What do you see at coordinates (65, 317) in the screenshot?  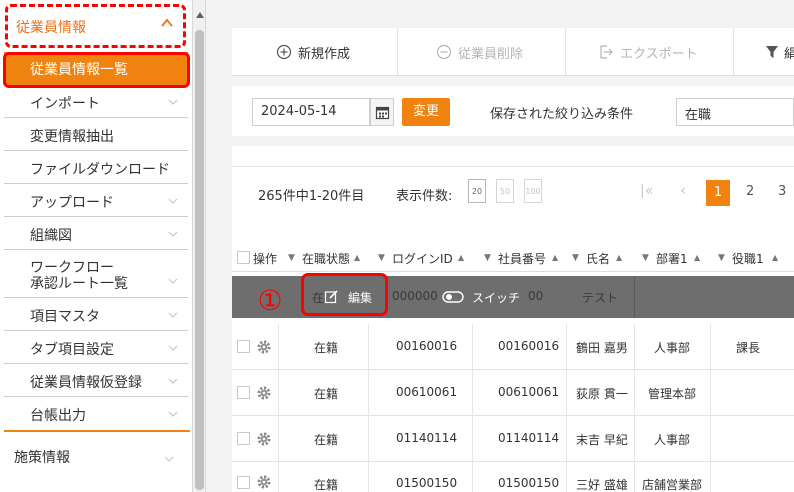 I see `sidebar-item-label: 項目マスタ` at bounding box center [65, 317].